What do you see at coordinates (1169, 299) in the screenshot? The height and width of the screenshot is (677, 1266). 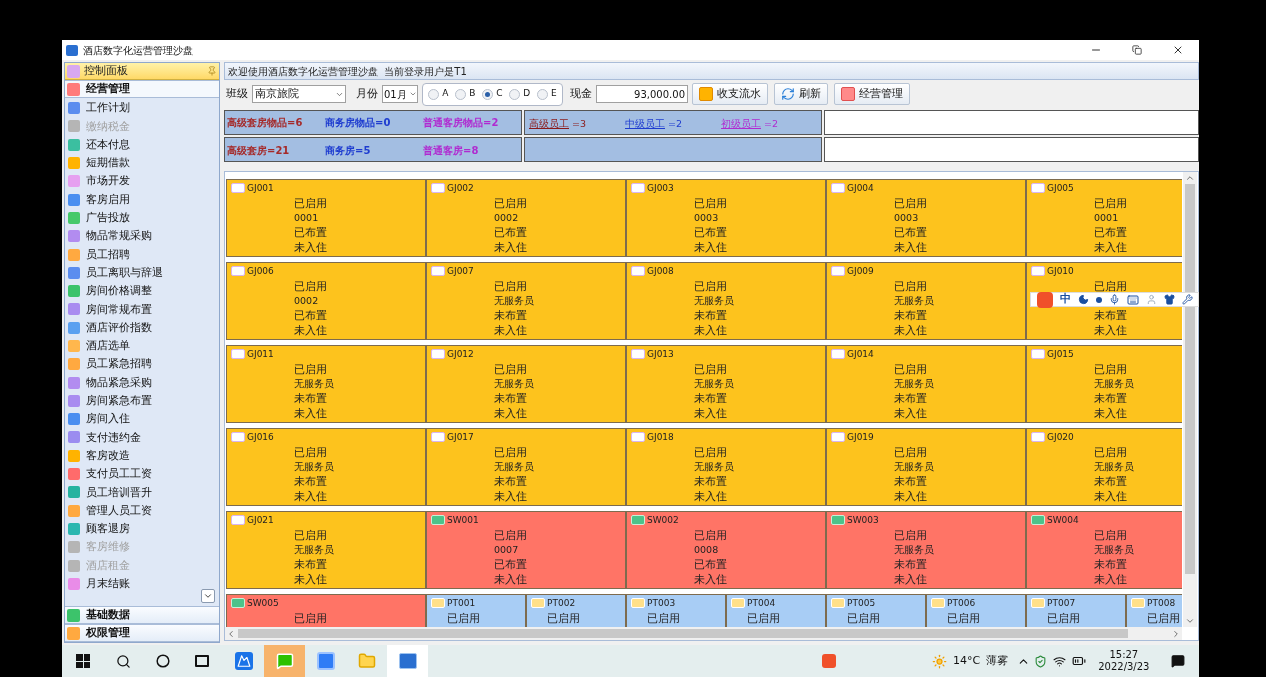 I see `shirt-icon` at bounding box center [1169, 299].